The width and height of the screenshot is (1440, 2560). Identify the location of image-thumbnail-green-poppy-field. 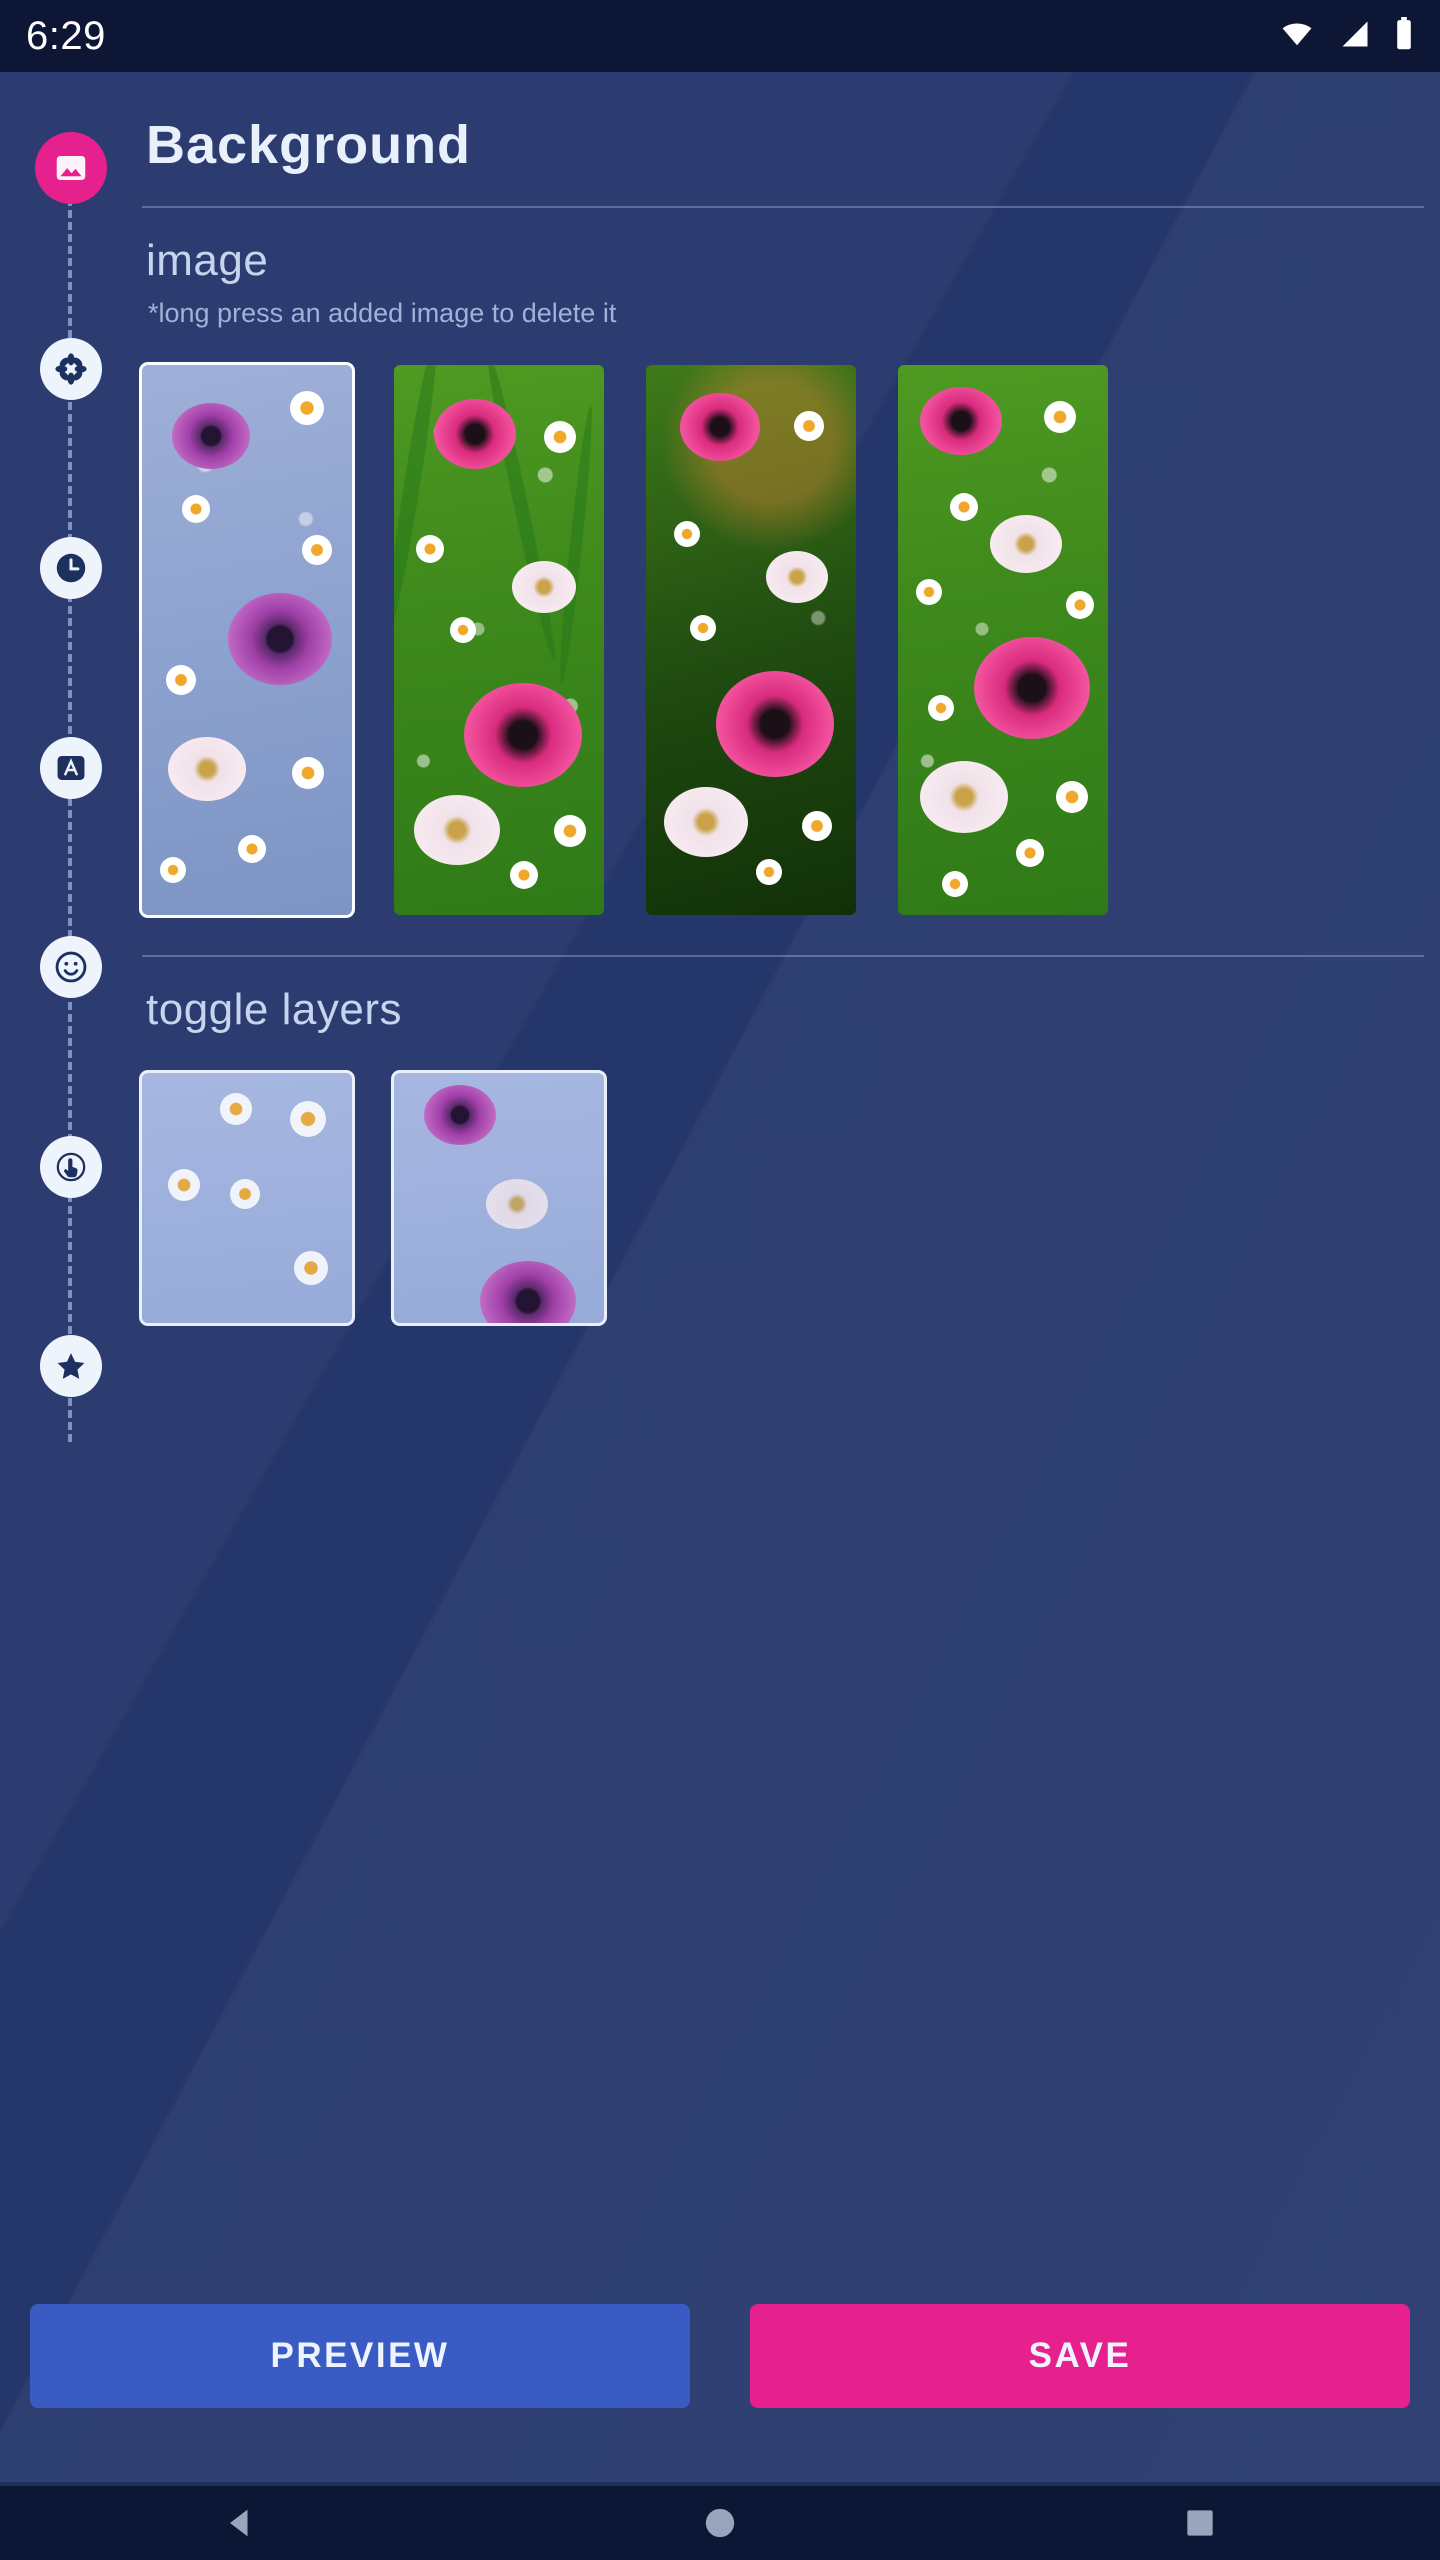
(1003, 640).